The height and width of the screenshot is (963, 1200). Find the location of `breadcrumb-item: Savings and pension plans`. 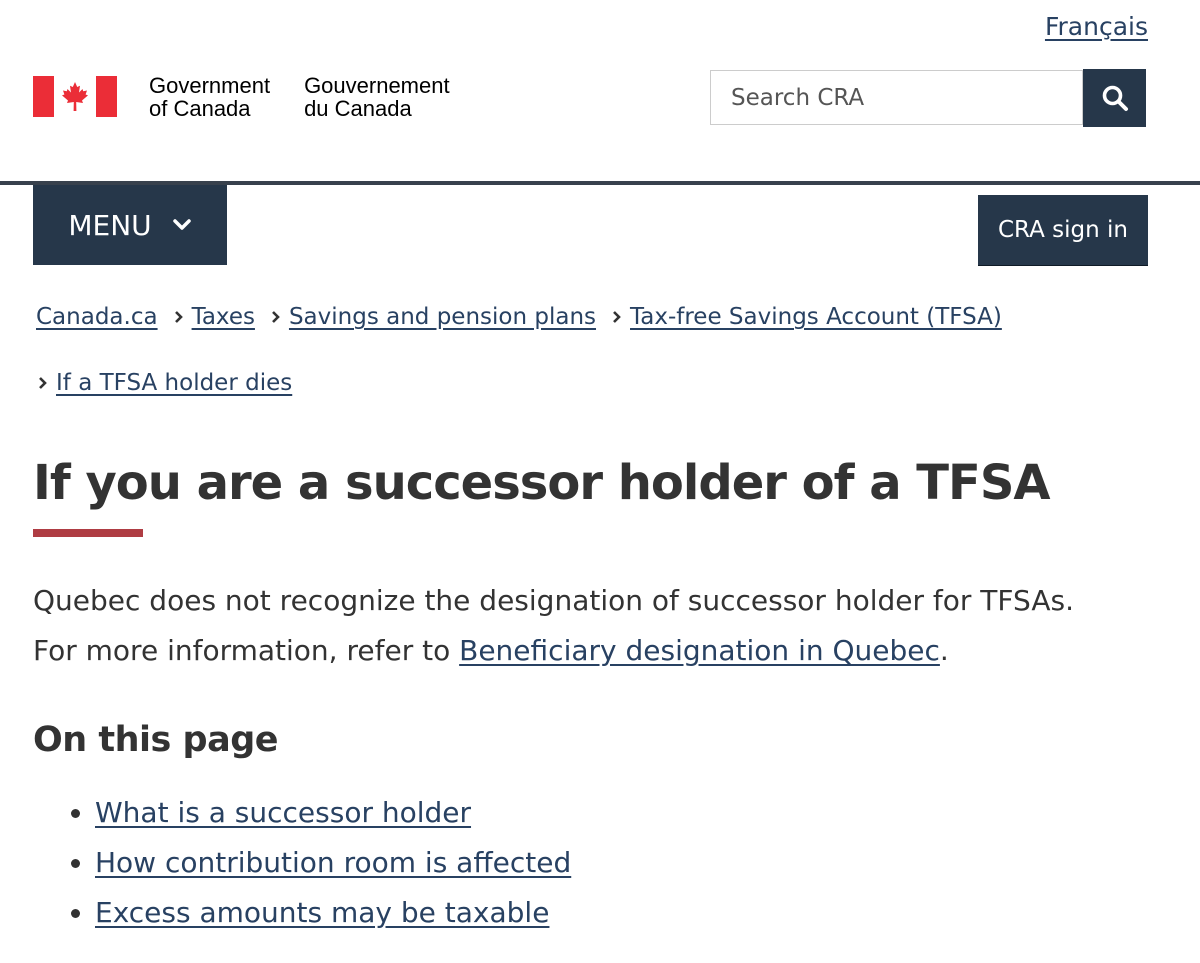

breadcrumb-item: Savings and pension plans is located at coordinates (433, 317).